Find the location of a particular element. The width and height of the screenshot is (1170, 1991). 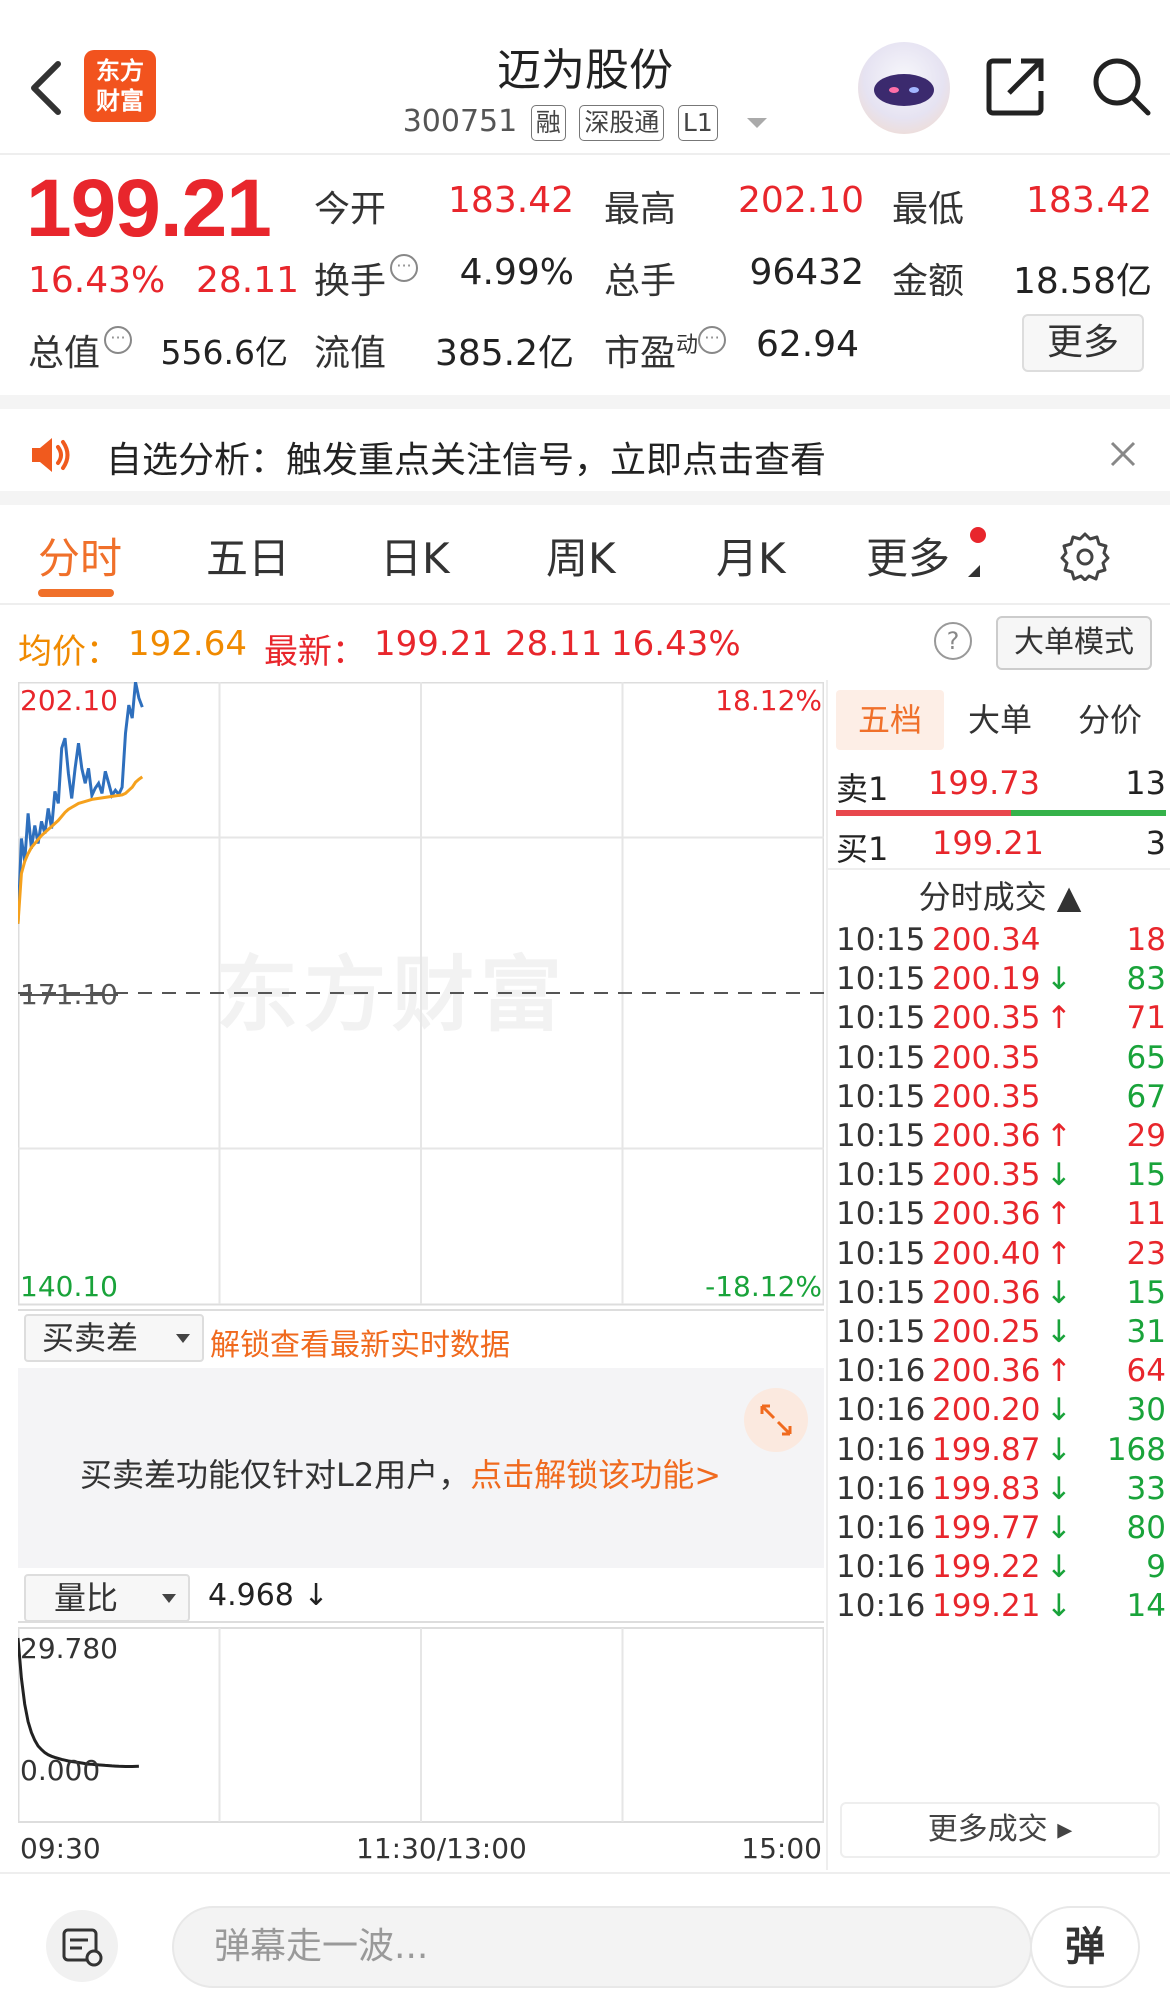

vol-axis-bottom-label: 0.000 is located at coordinates (60, 1770).